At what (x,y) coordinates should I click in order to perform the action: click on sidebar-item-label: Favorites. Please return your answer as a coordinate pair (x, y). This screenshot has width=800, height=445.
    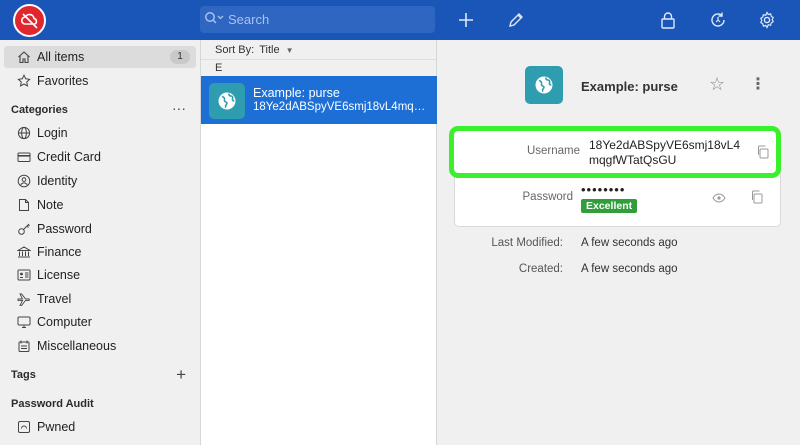
    Looking at the image, I should click on (63, 81).